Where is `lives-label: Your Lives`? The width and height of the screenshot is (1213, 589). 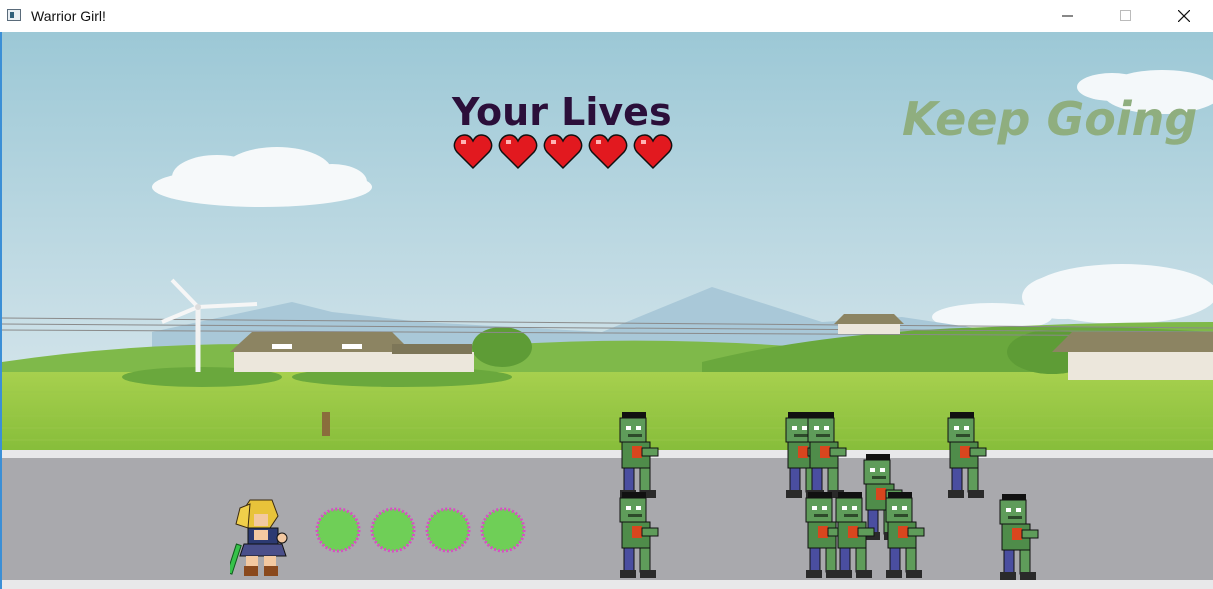
lives-label: Your Lives is located at coordinates (562, 112).